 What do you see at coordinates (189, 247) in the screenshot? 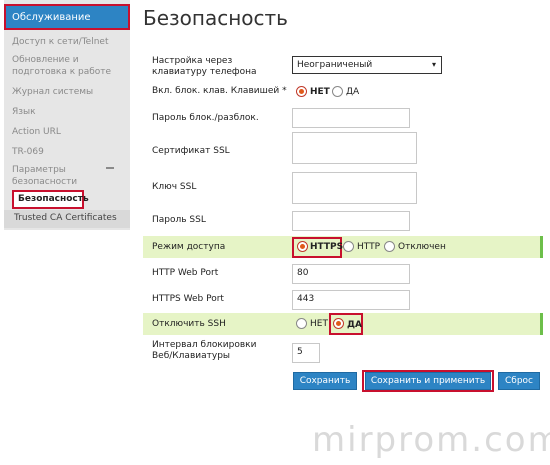
I see `access-mode-label: Режим доступа` at bounding box center [189, 247].